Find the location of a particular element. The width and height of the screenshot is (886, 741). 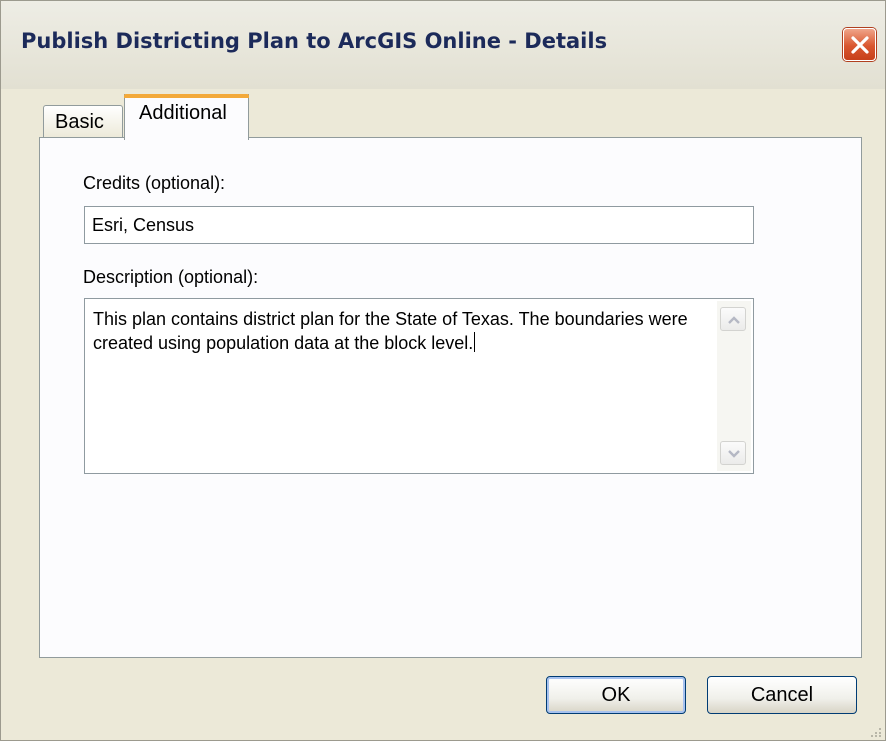

credits-label: Credits (optional): is located at coordinates (154, 183).